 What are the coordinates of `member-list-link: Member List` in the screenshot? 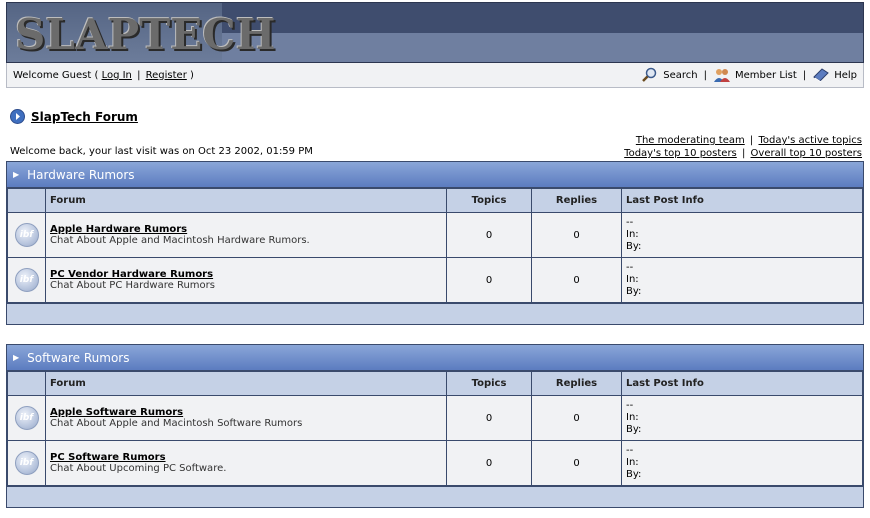 It's located at (766, 75).